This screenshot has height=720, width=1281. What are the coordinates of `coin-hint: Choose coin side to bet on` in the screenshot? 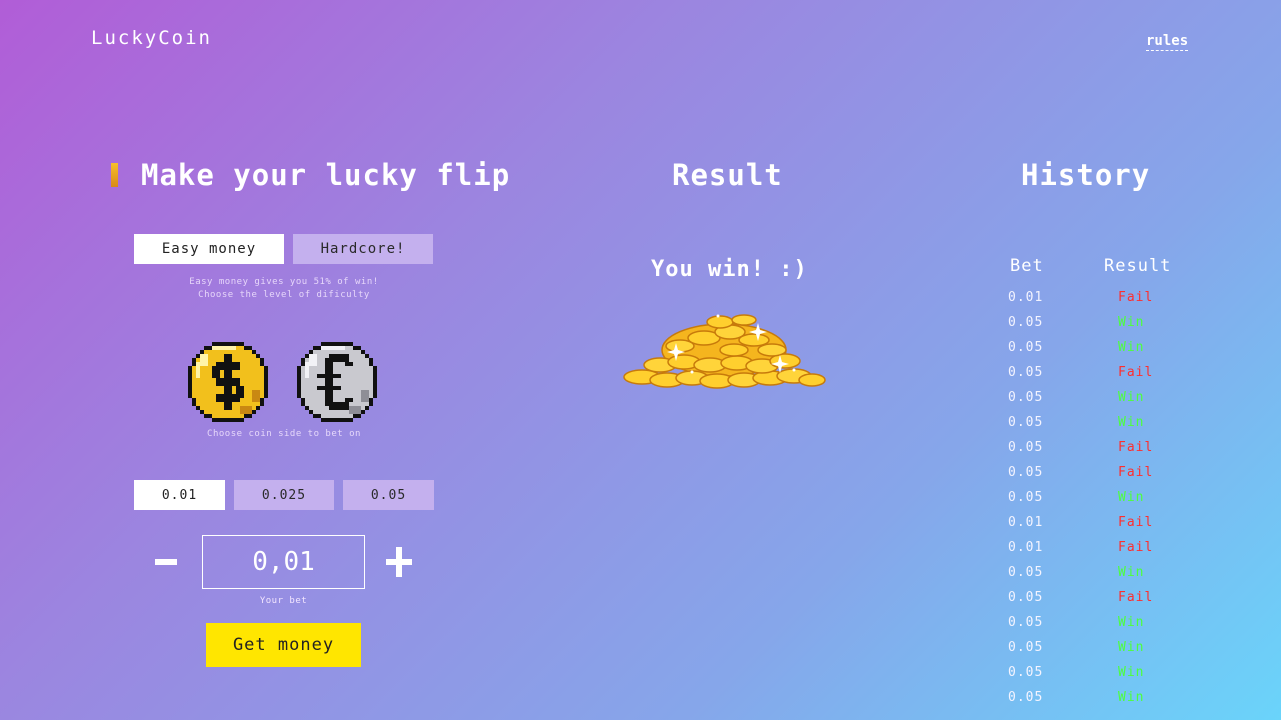 It's located at (284, 434).